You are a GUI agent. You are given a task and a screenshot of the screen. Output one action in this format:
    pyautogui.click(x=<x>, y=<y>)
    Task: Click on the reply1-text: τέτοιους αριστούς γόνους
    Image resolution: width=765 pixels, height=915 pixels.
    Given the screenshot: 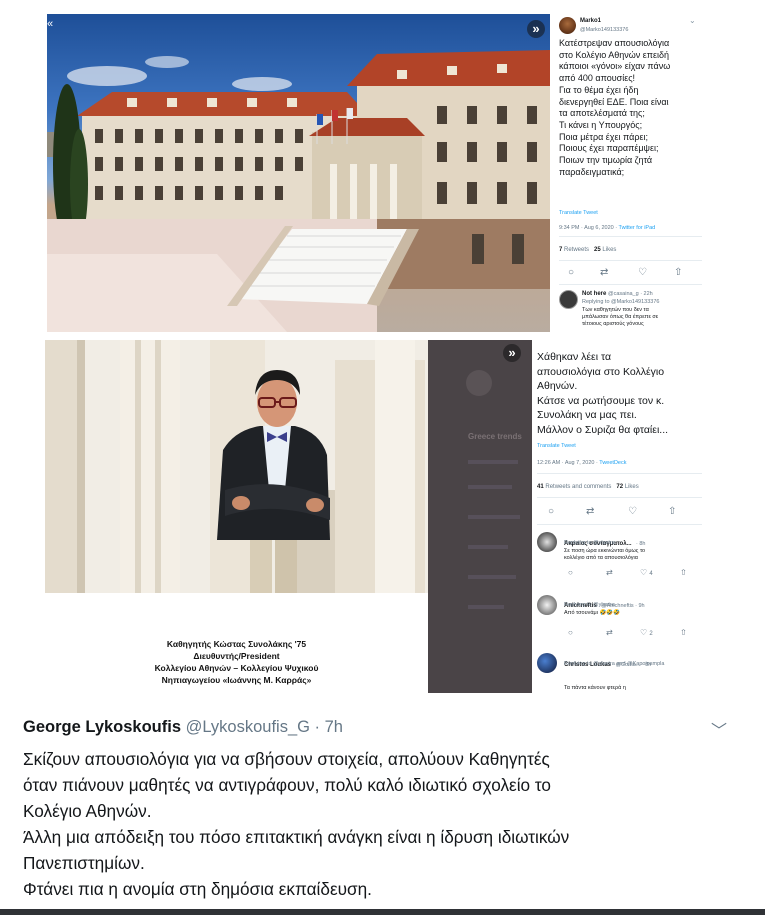 What is the action you would take?
    pyautogui.click(x=613, y=324)
    